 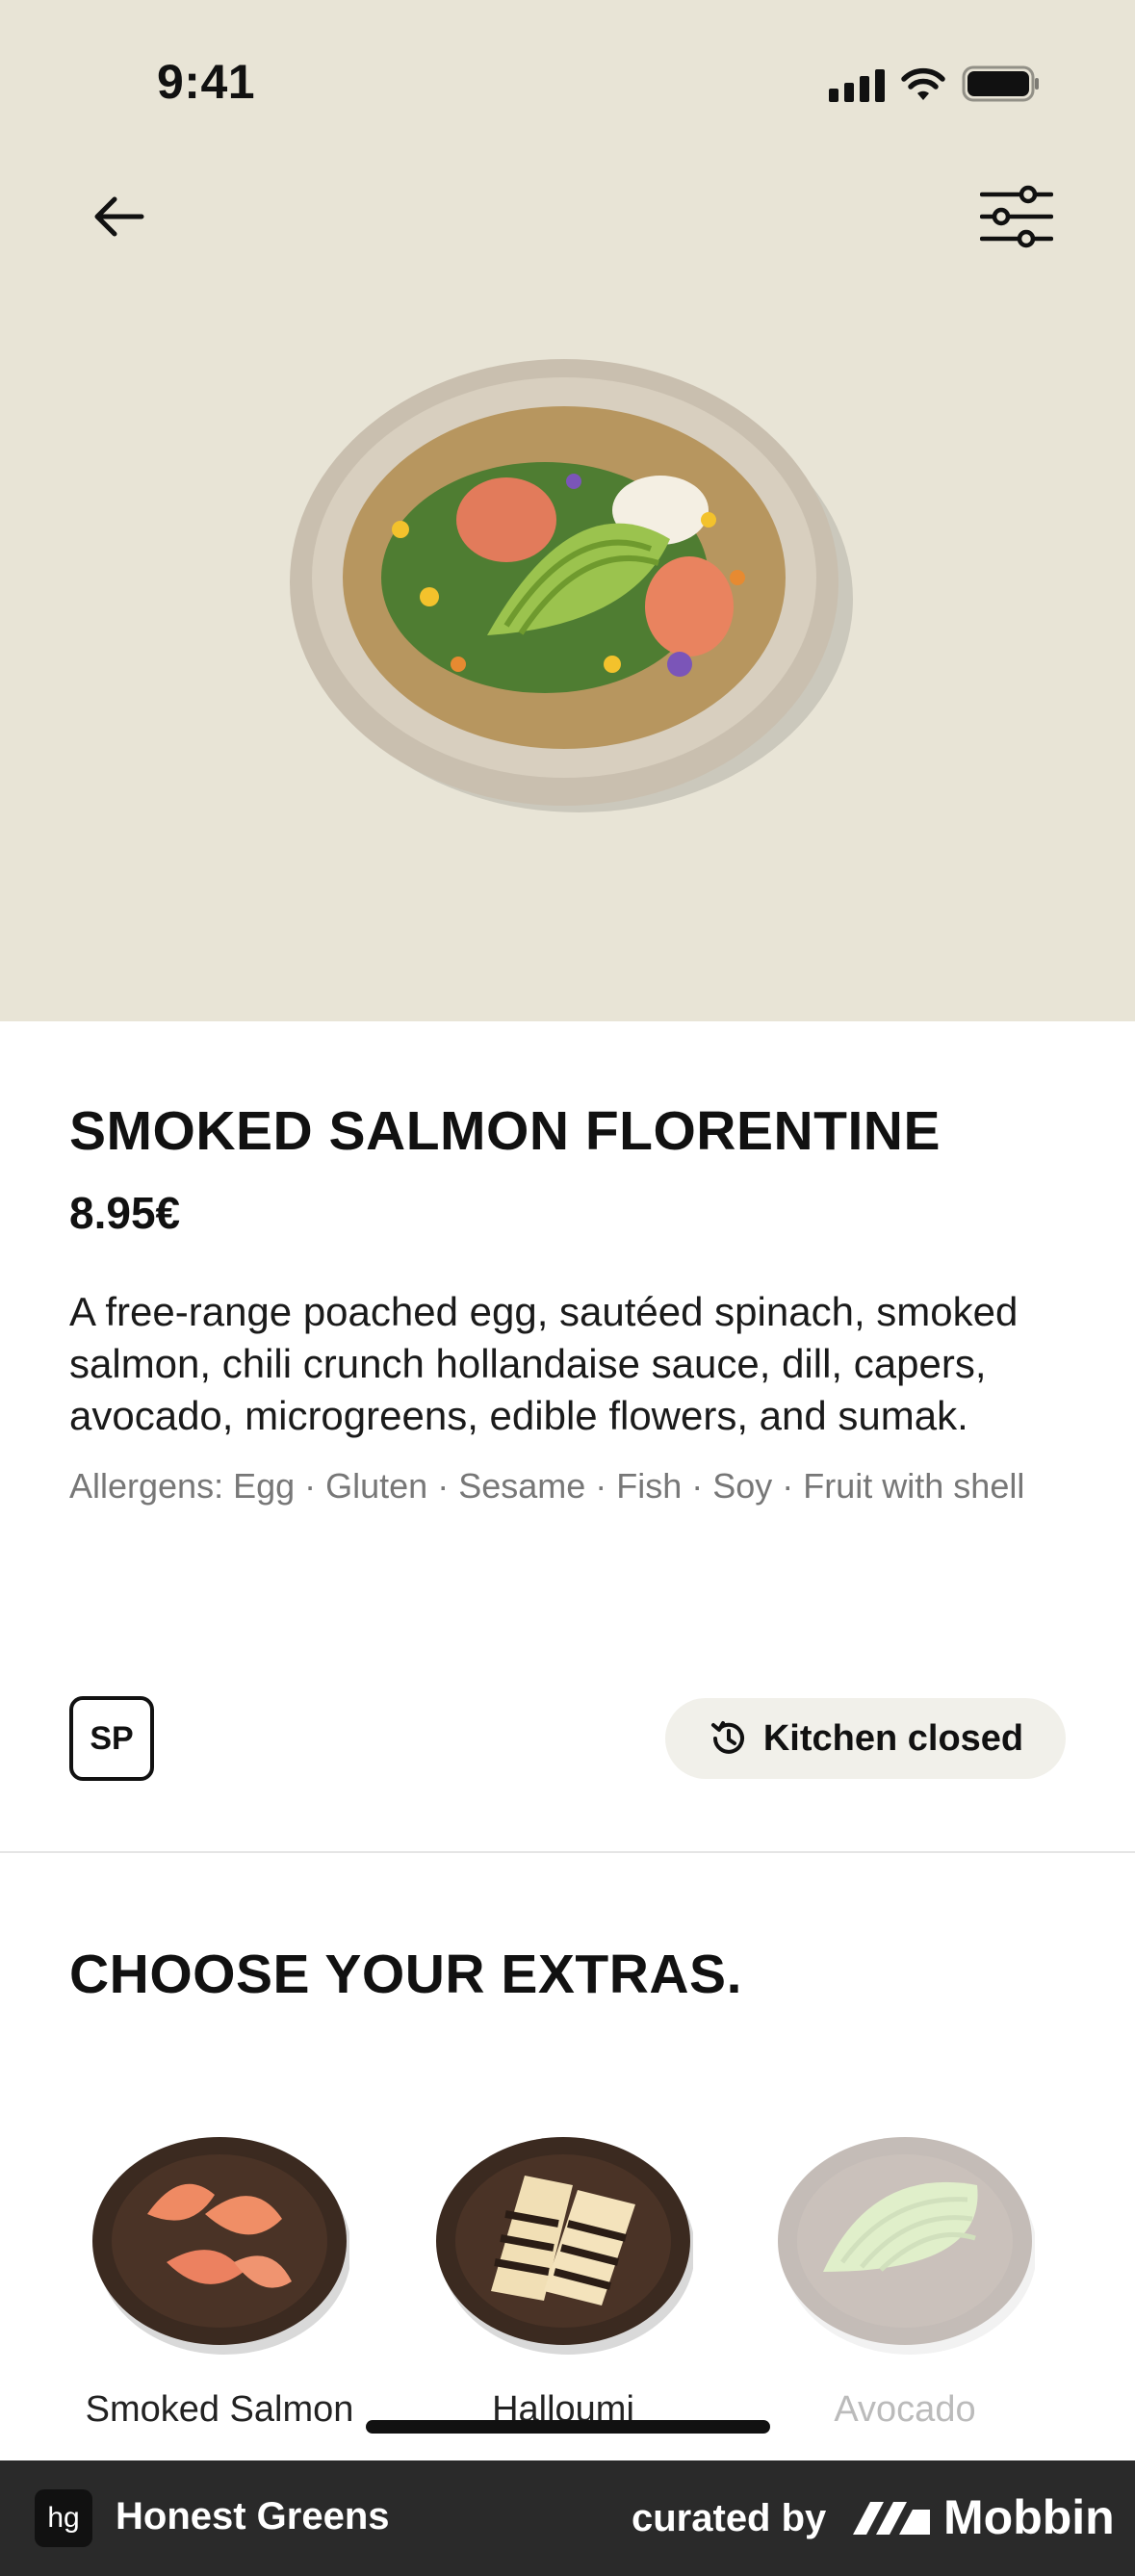 I want to click on mobbin-mark-icon, so click(x=891, y=2519).